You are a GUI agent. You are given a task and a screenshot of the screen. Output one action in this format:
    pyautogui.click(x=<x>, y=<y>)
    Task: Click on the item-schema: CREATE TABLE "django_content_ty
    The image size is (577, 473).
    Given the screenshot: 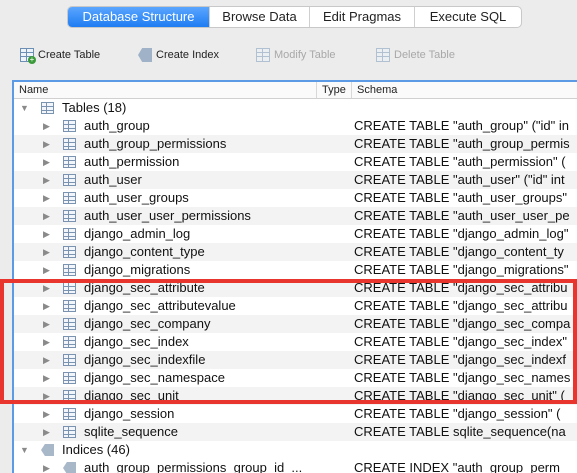 What is the action you would take?
    pyautogui.click(x=459, y=251)
    